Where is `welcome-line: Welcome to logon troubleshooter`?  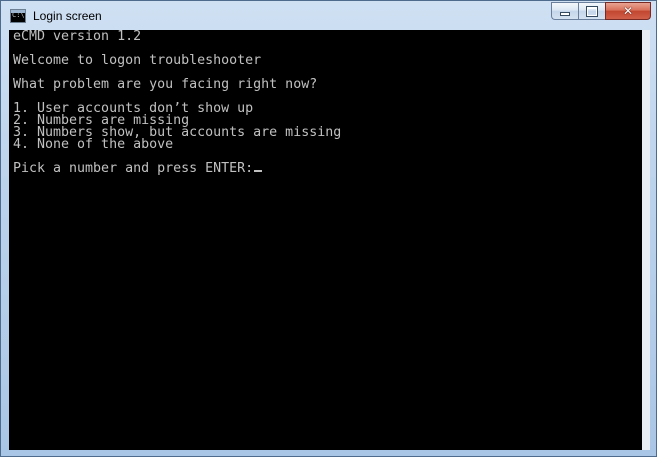 welcome-line: Welcome to logon troubleshooter is located at coordinates (137, 60).